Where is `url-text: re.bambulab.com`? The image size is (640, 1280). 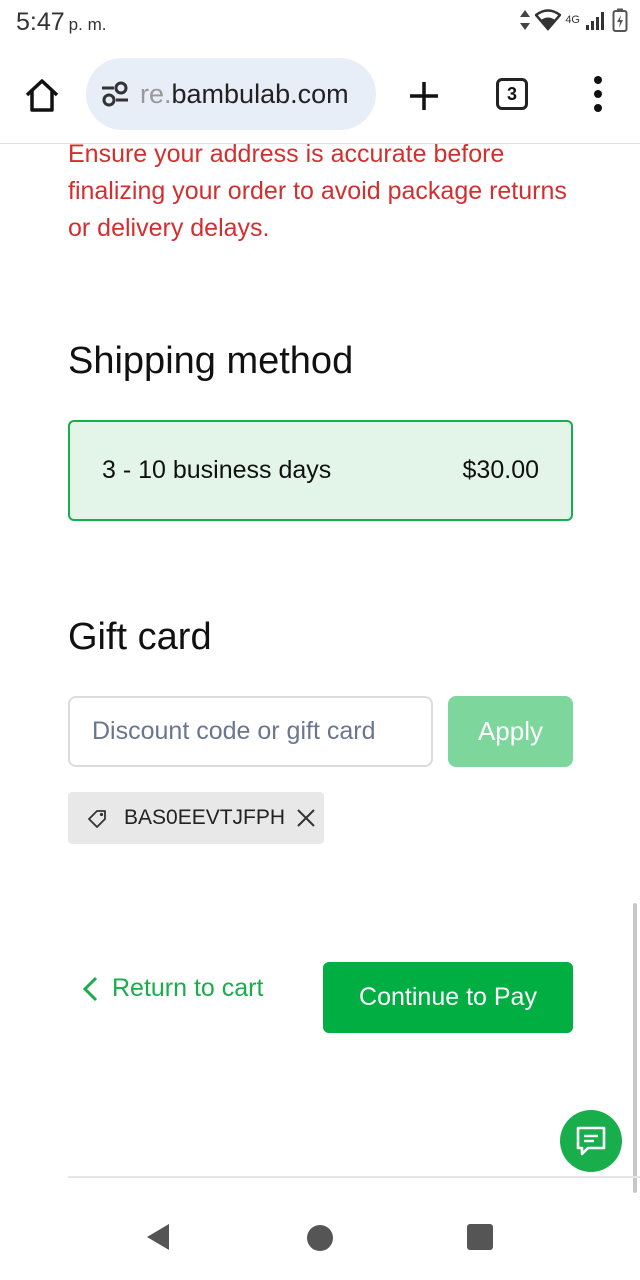 url-text: re.bambulab.com is located at coordinates (244, 94).